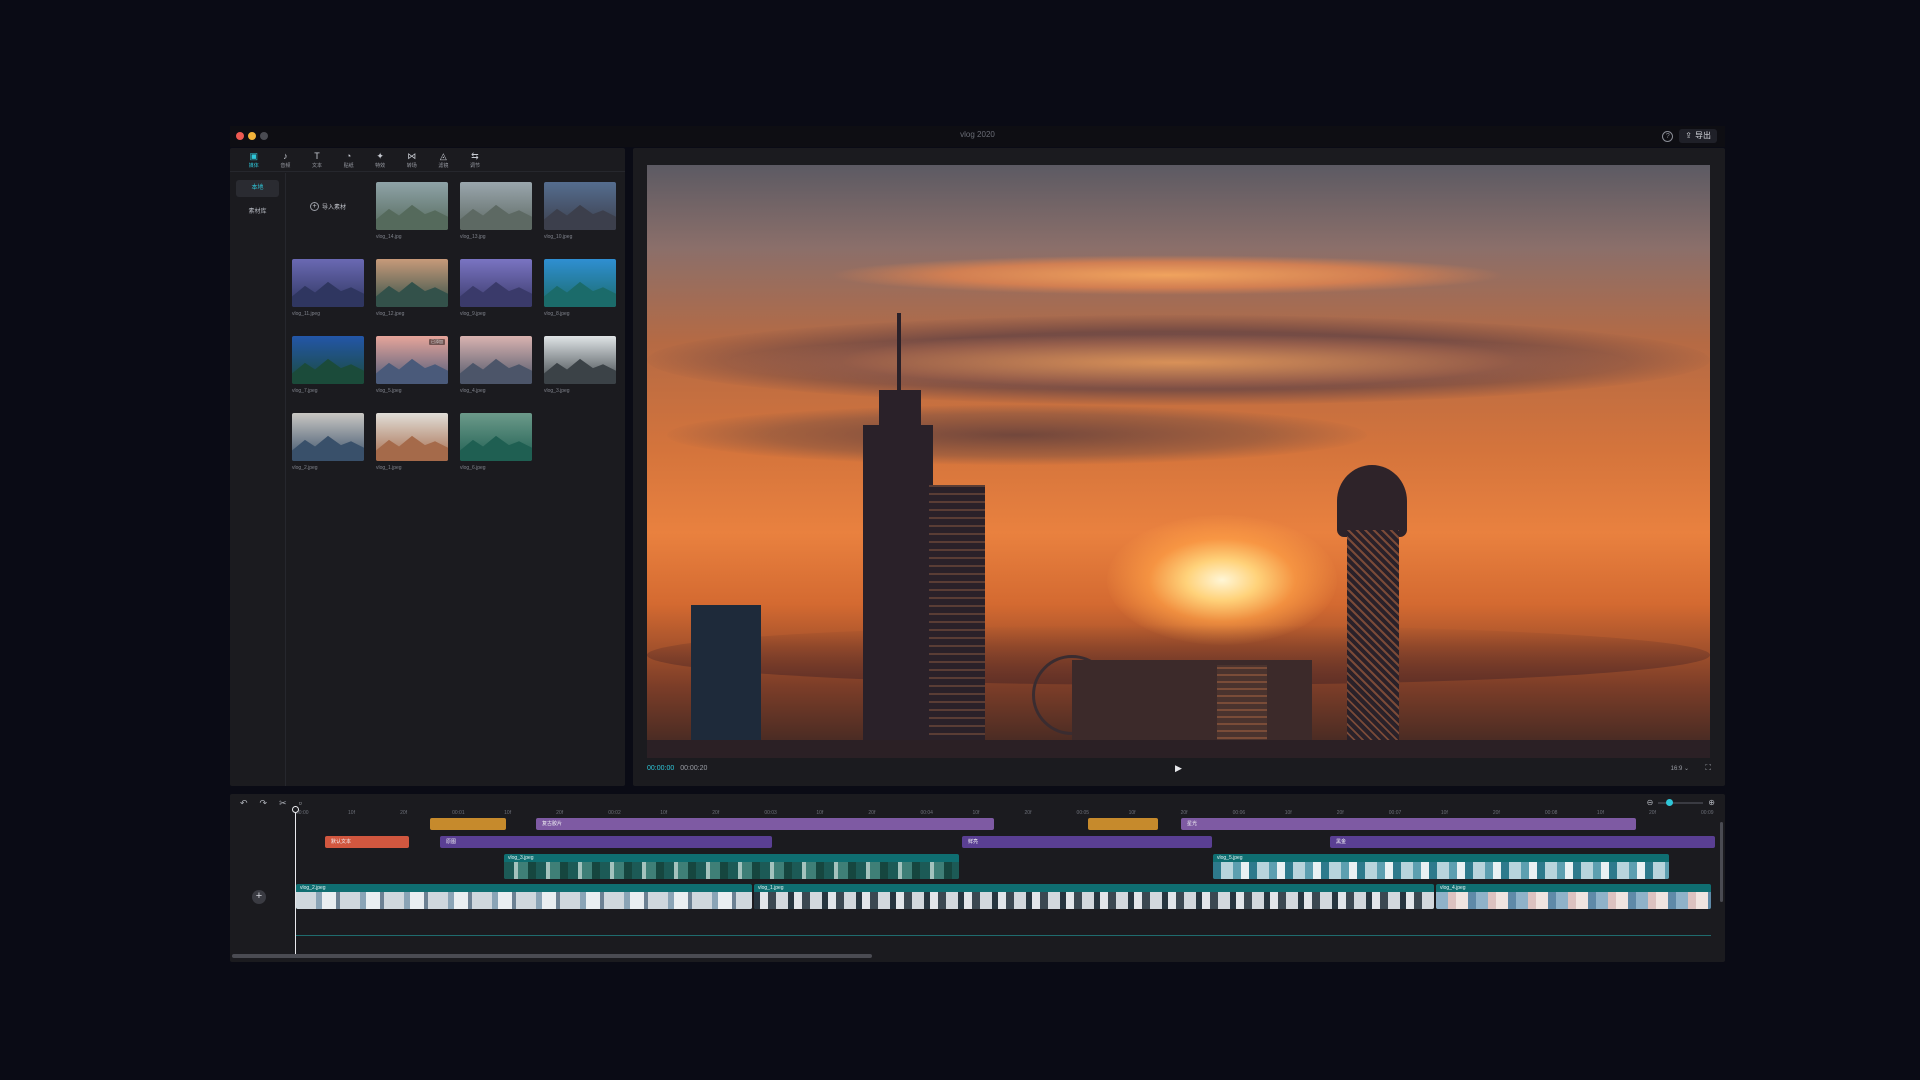  What do you see at coordinates (552, 824) in the screenshot?
I see `effect-clip-label: 复古胶片` at bounding box center [552, 824].